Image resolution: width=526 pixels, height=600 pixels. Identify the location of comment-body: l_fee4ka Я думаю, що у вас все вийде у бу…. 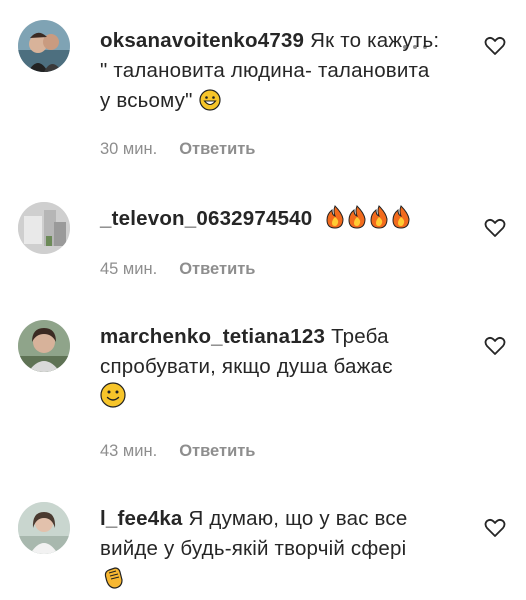
(270, 551).